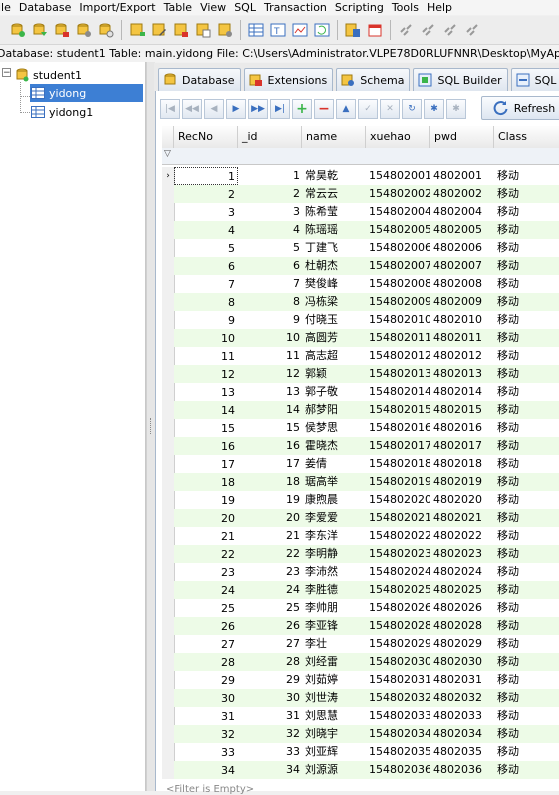  Describe the element at coordinates (398, 752) in the screenshot. I see `grid-cell: 154802035` at that location.